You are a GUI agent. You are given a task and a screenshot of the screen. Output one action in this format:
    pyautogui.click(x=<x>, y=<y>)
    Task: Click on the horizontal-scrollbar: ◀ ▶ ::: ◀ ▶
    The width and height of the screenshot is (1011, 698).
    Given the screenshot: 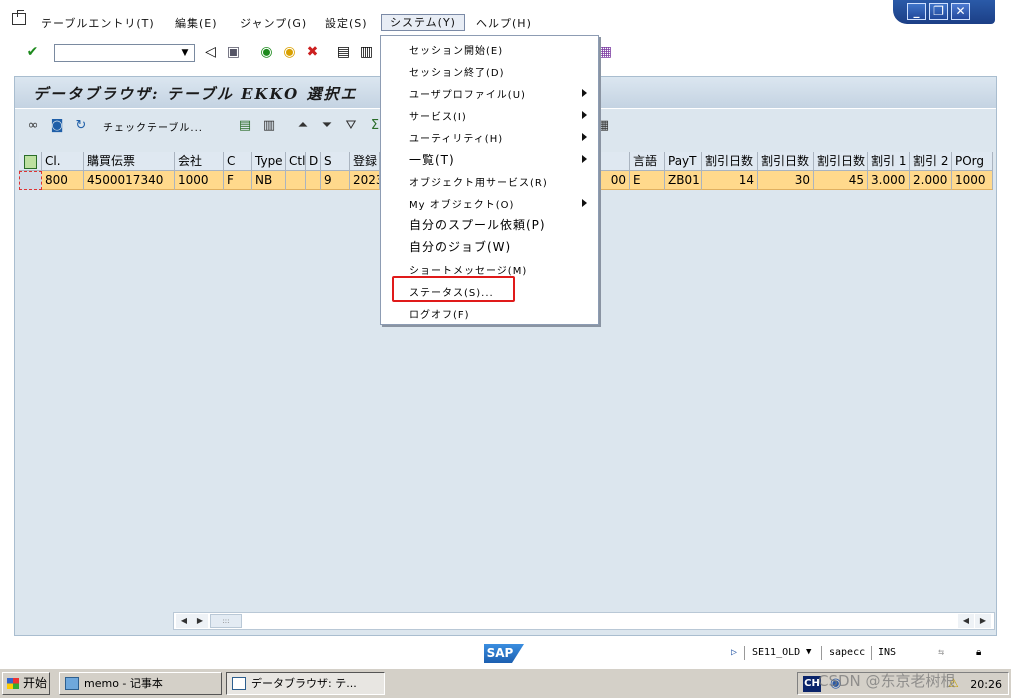 What is the action you would take?
    pyautogui.click(x=584, y=621)
    